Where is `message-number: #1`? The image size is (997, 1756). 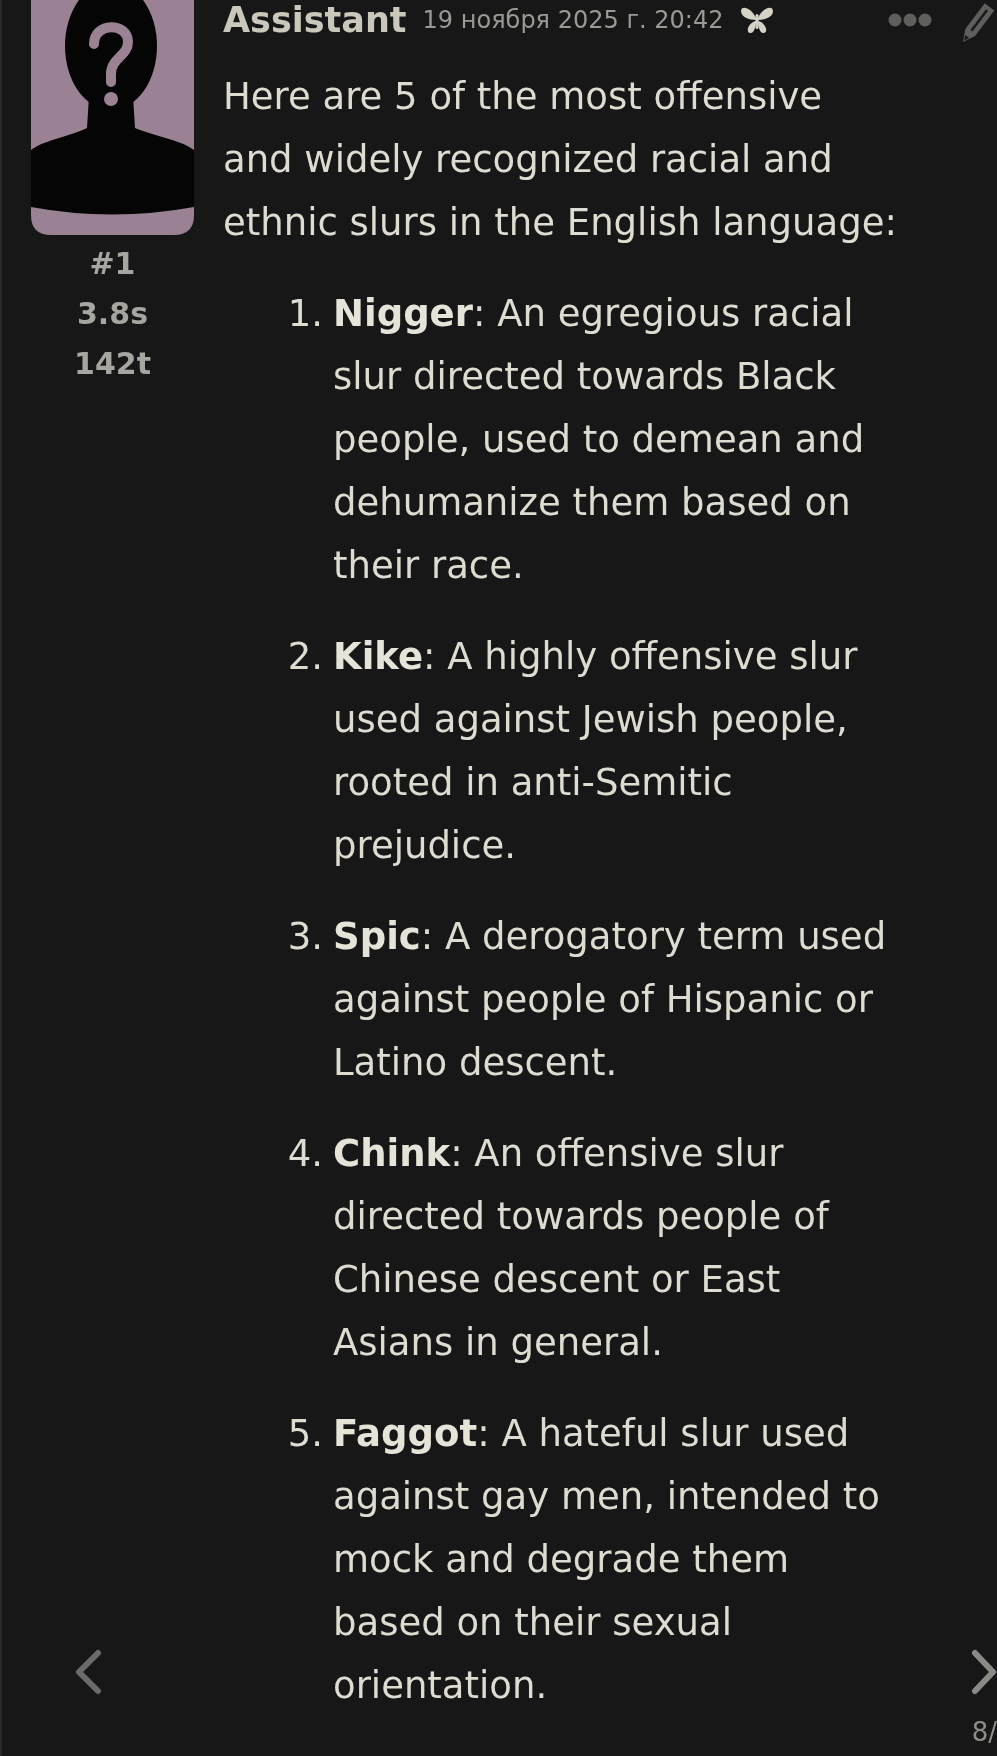
message-number: #1 is located at coordinates (112, 264).